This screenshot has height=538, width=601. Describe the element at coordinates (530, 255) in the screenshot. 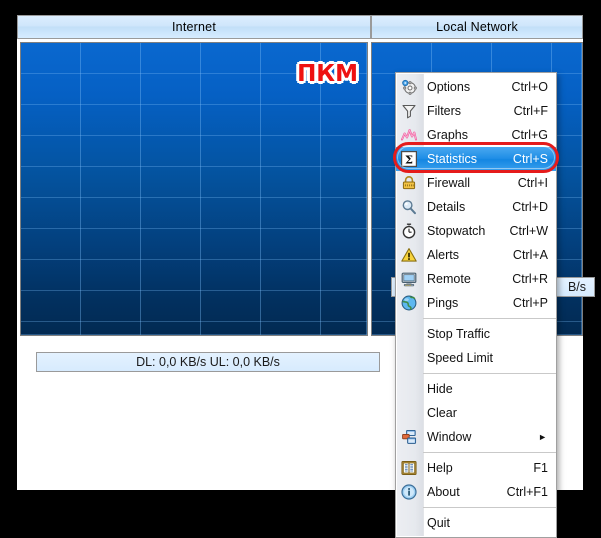

I see `menu-item-shortcut: Ctrl+A` at that location.